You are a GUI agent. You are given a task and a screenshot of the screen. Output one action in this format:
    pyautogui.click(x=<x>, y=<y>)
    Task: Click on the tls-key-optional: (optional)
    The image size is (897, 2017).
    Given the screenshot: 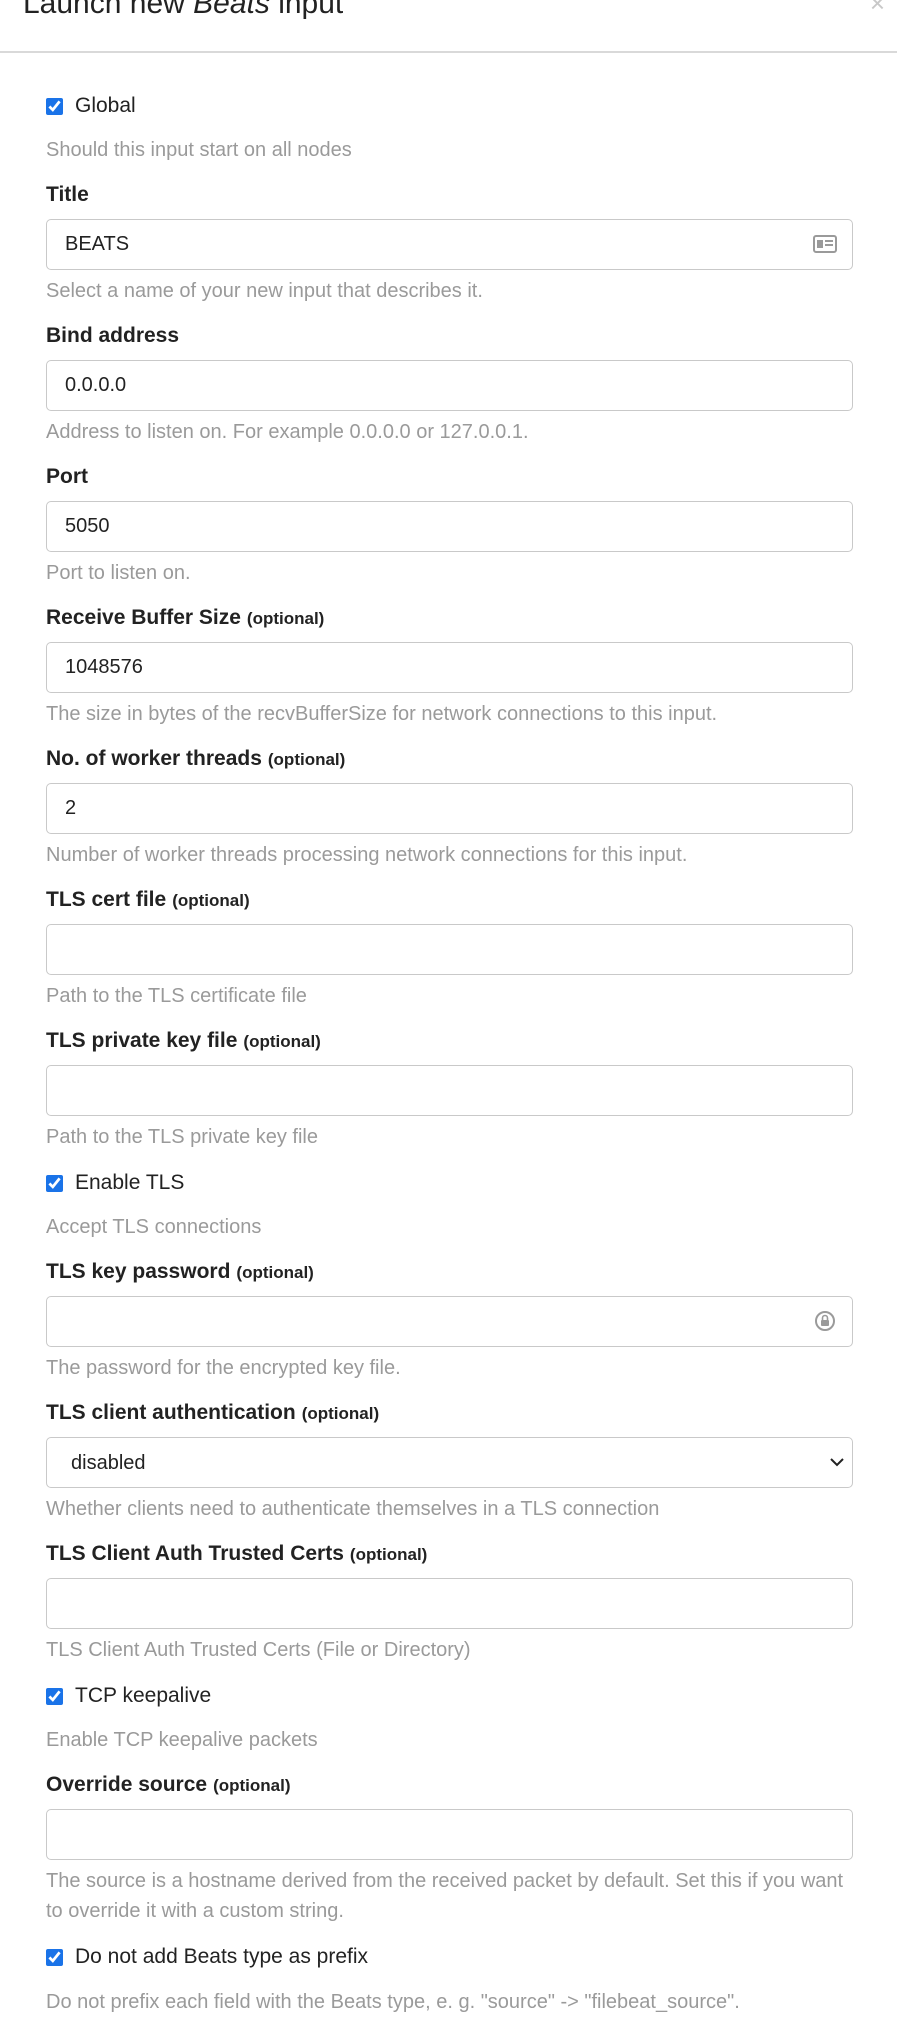 What is the action you would take?
    pyautogui.click(x=282, y=1041)
    